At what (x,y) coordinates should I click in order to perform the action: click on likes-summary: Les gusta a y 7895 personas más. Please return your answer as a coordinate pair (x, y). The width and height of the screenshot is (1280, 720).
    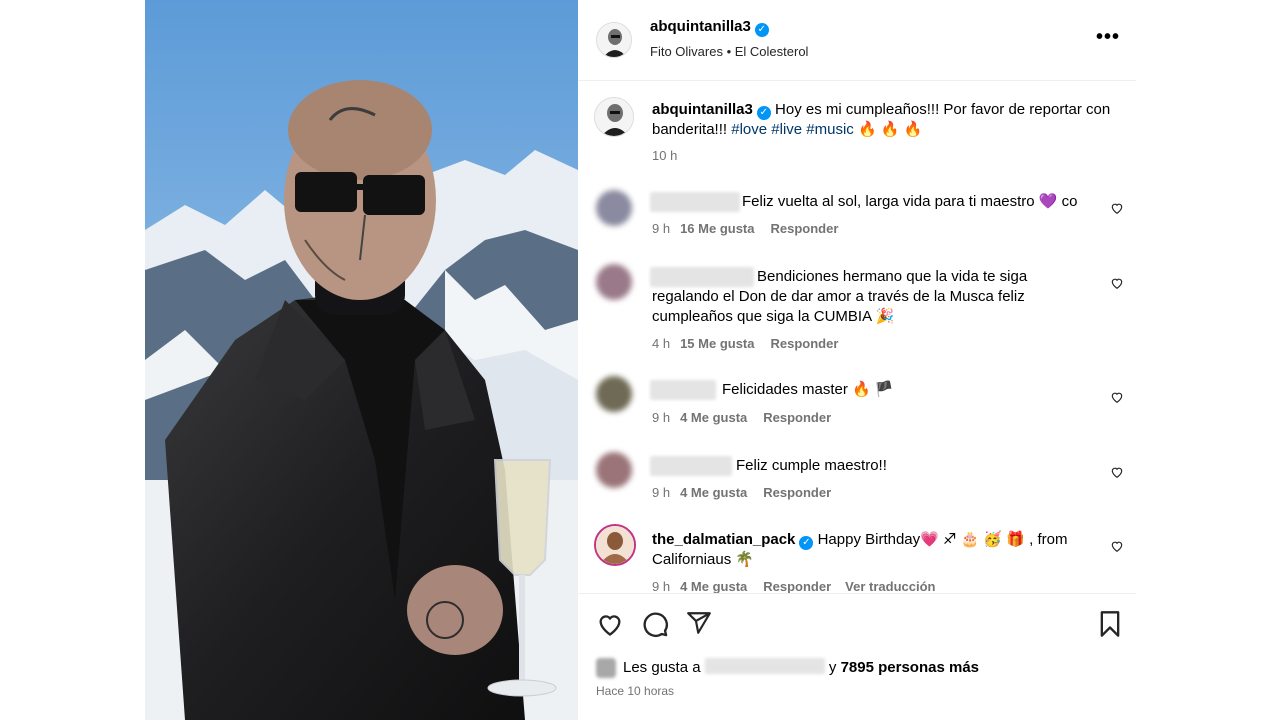
    Looking at the image, I should click on (801, 668).